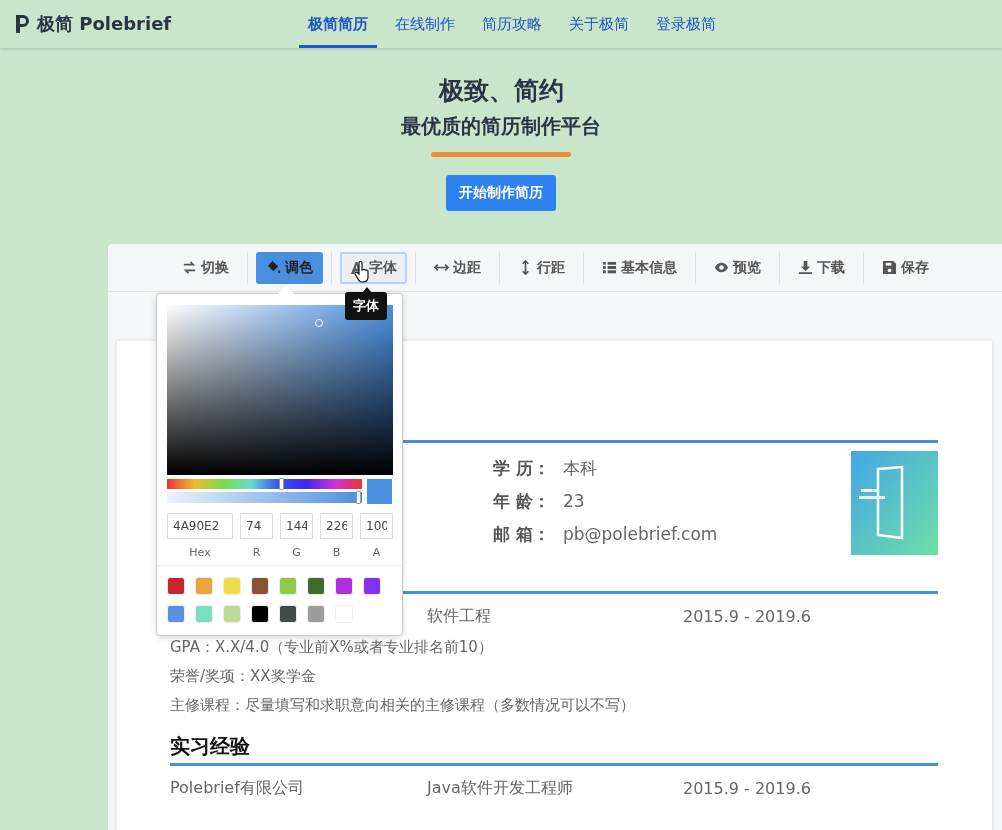  What do you see at coordinates (522, 534) in the screenshot?
I see `field-label: 邮 箱：` at bounding box center [522, 534].